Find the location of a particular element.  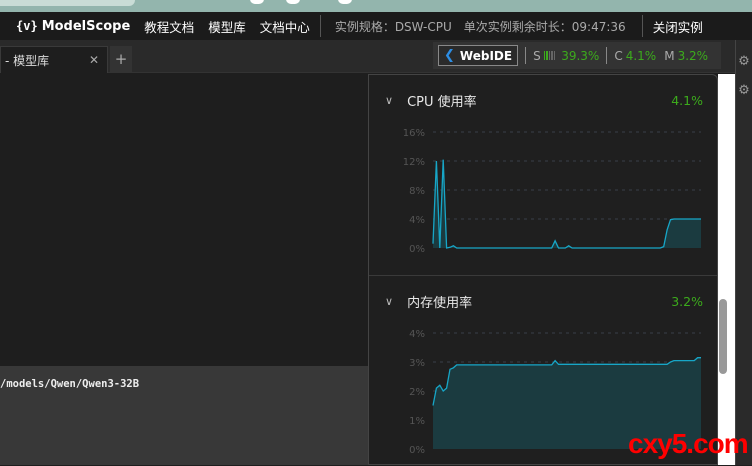

cpu-chart: 0% 4% 8% 12% 16% is located at coordinates (552, 191).